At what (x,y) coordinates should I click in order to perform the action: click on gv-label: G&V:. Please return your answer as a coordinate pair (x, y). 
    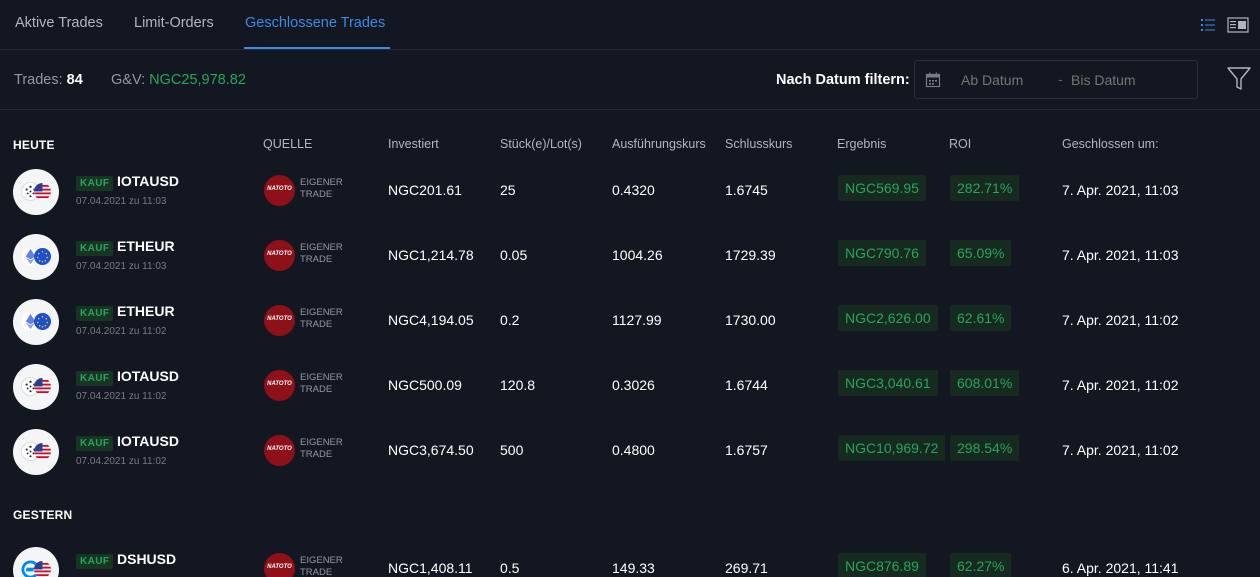
    Looking at the image, I should click on (128, 80).